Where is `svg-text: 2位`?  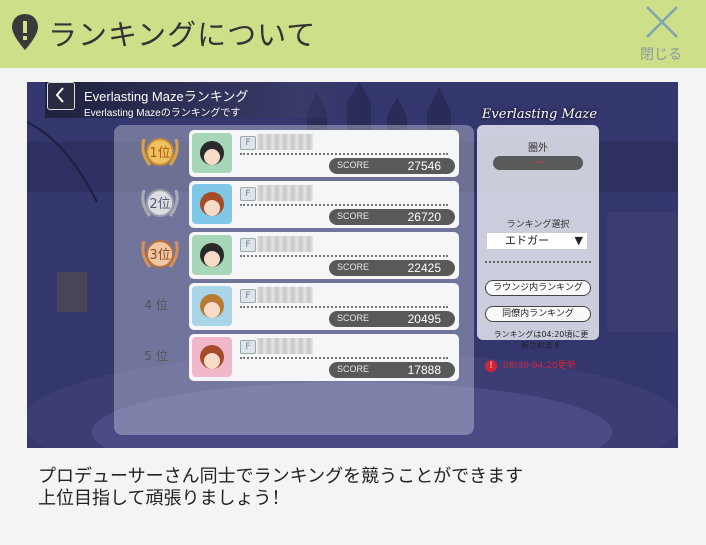 svg-text: 2位 is located at coordinates (159, 204).